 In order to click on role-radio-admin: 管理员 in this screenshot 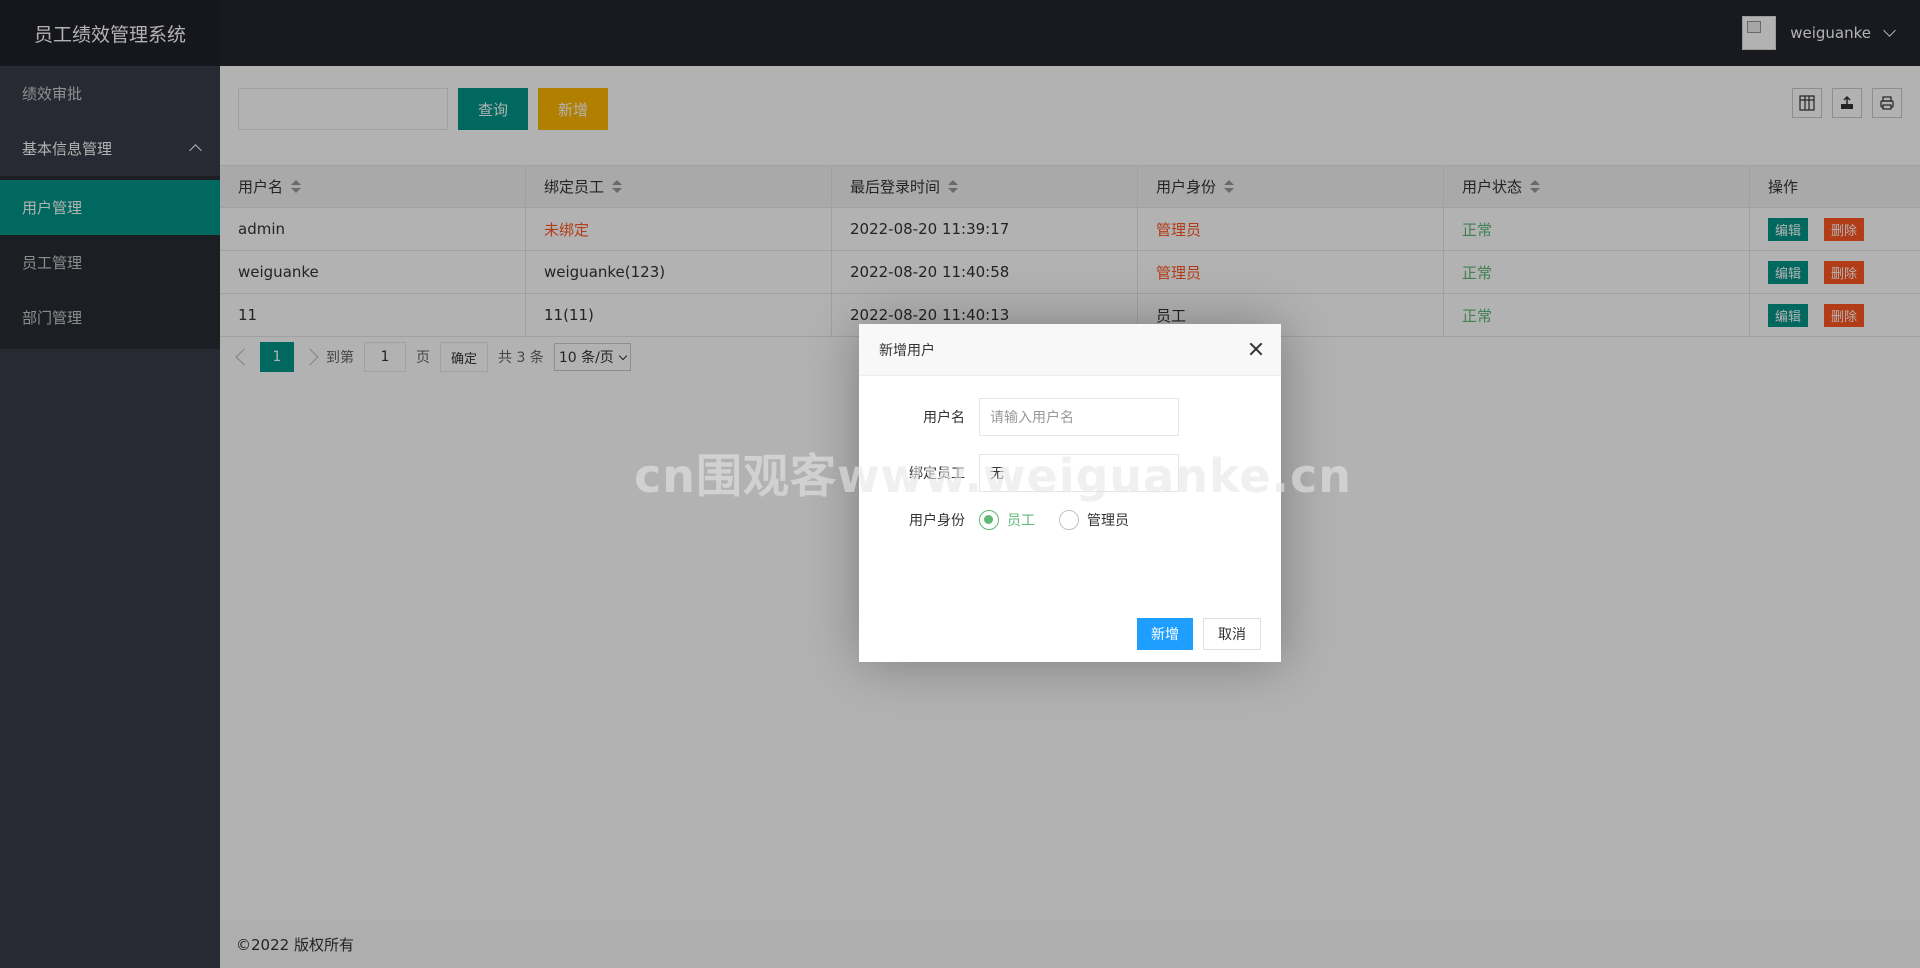, I will do `click(1094, 520)`.